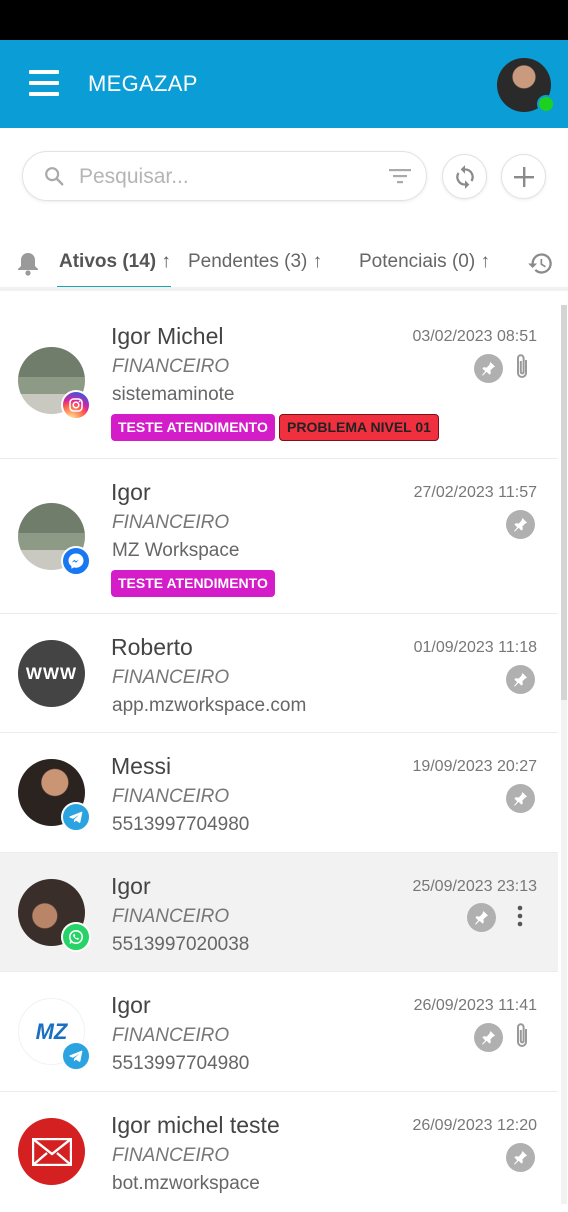  I want to click on tab-label: Potenciais (0), so click(417, 261).